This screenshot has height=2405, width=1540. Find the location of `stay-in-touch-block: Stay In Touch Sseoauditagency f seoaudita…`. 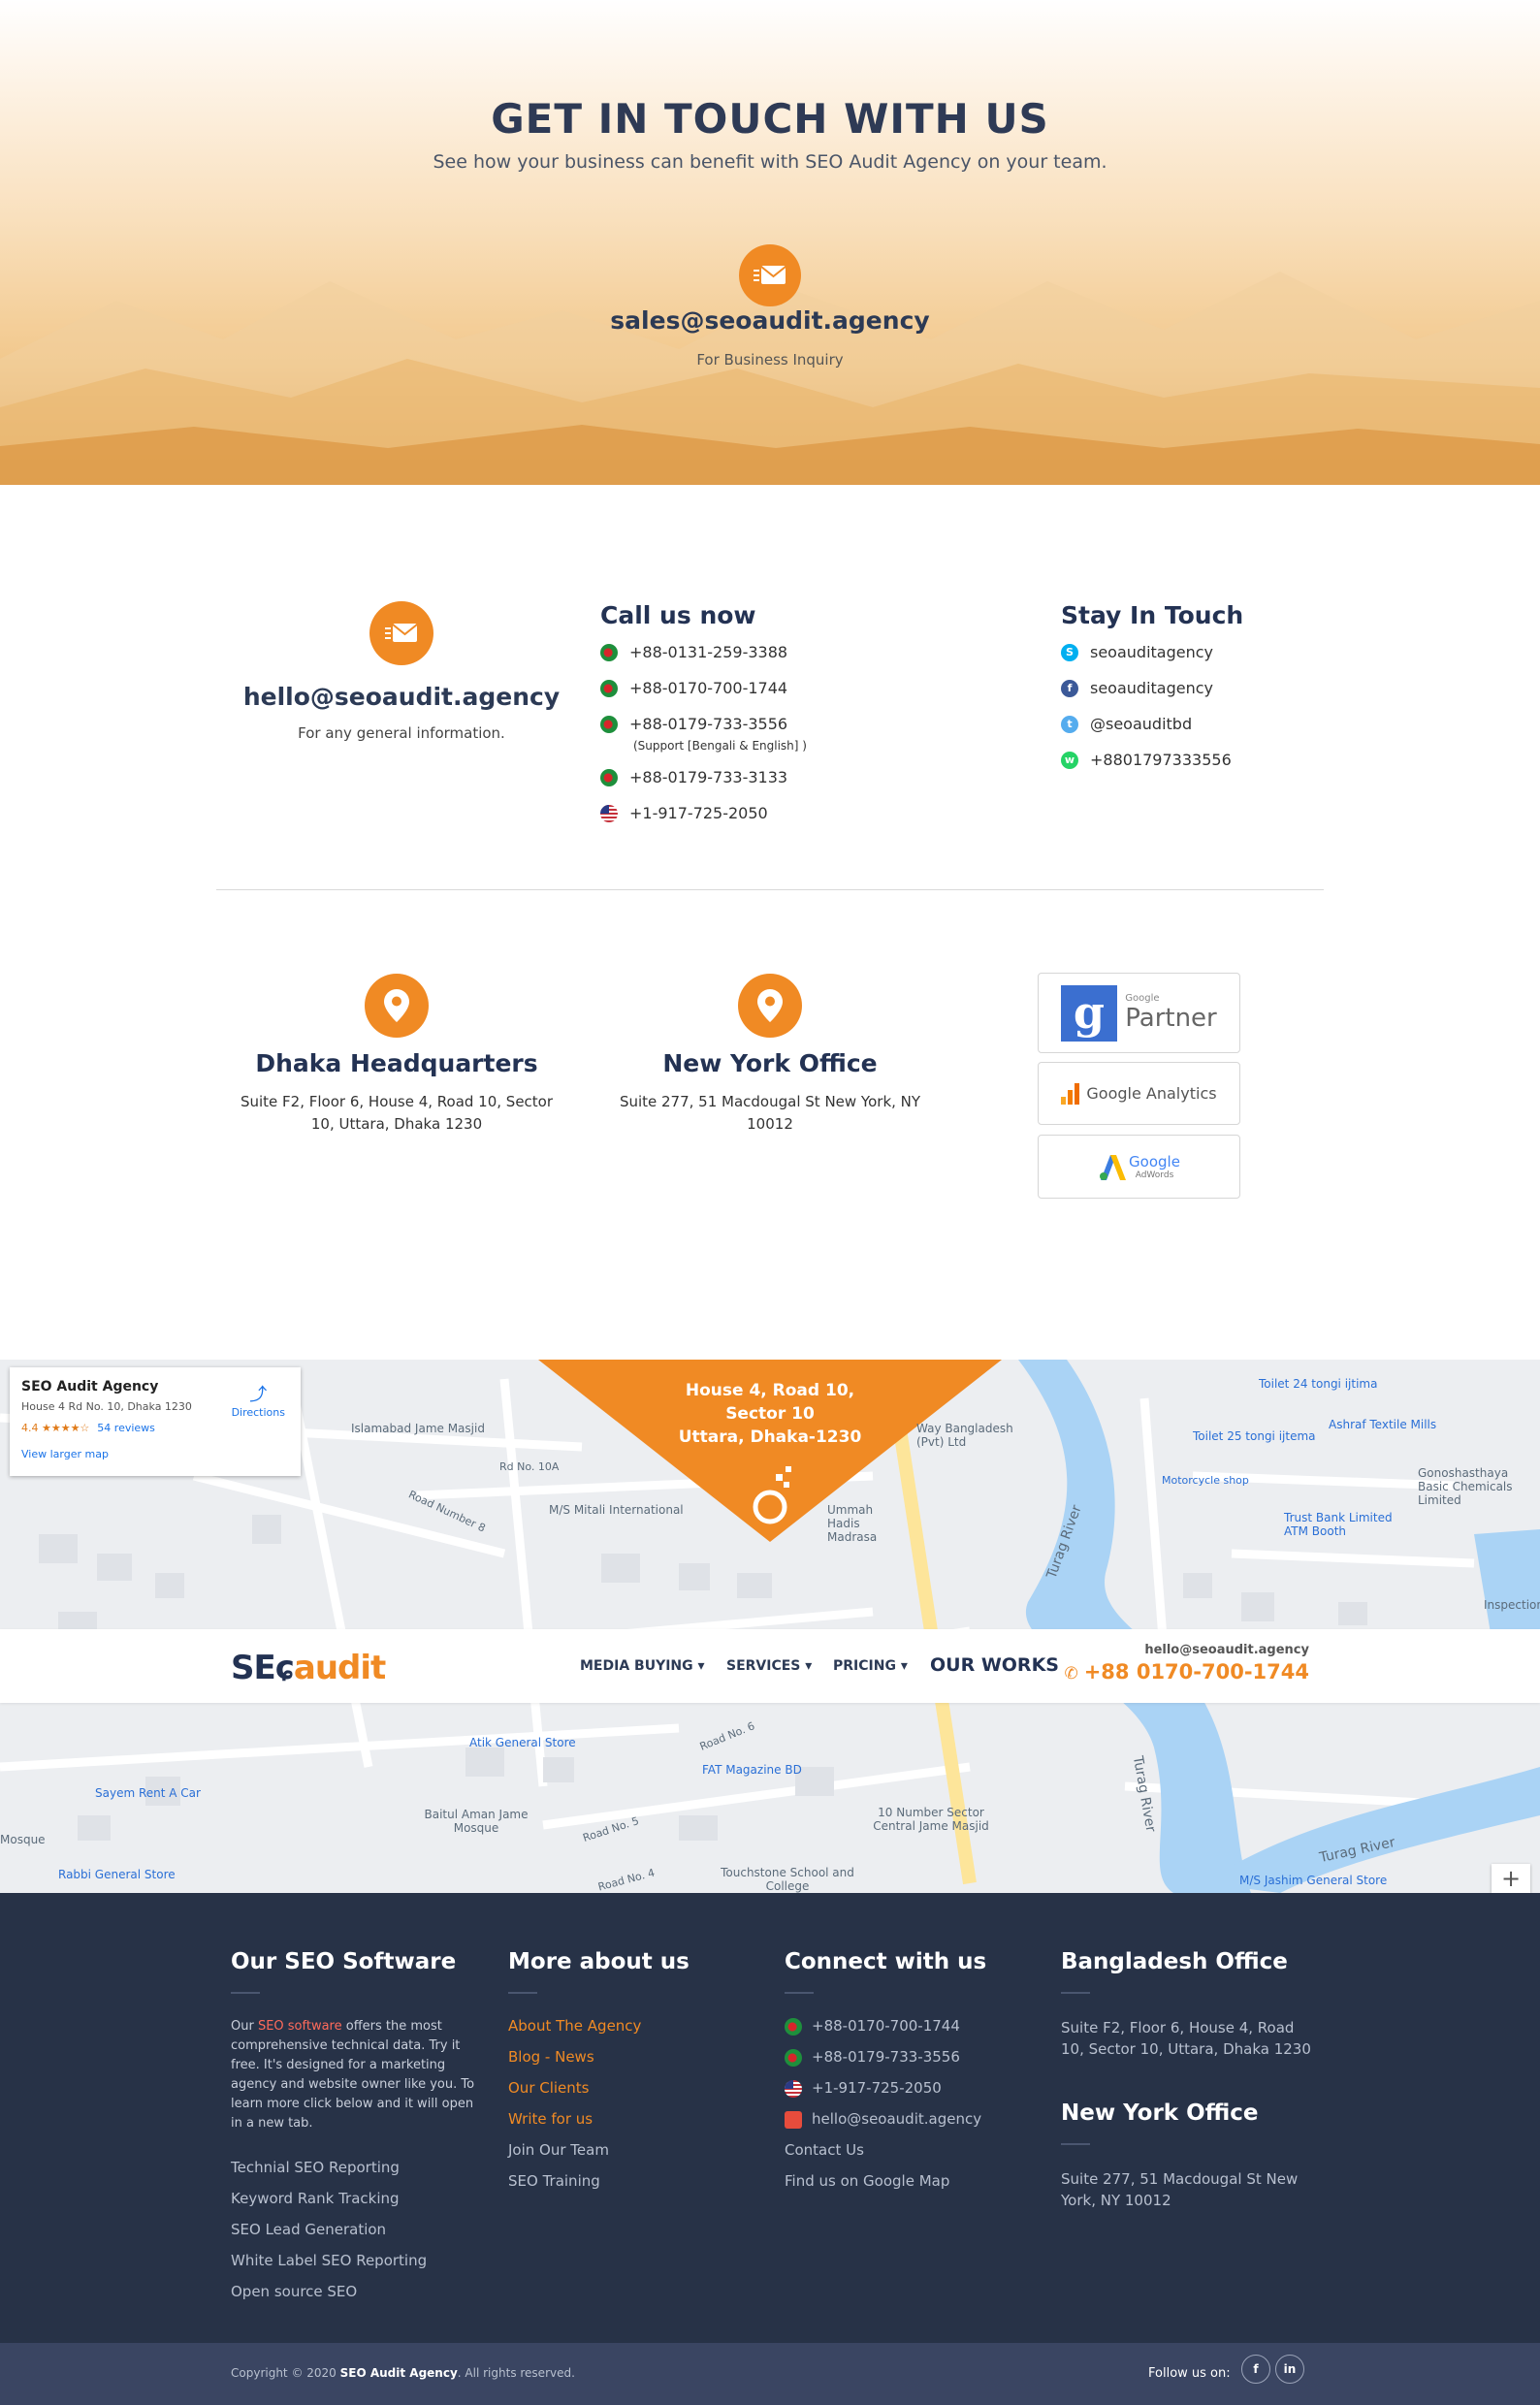

stay-in-touch-block: Stay In Touch Sseoauditagency f seoaudita… is located at coordinates (1206, 685).